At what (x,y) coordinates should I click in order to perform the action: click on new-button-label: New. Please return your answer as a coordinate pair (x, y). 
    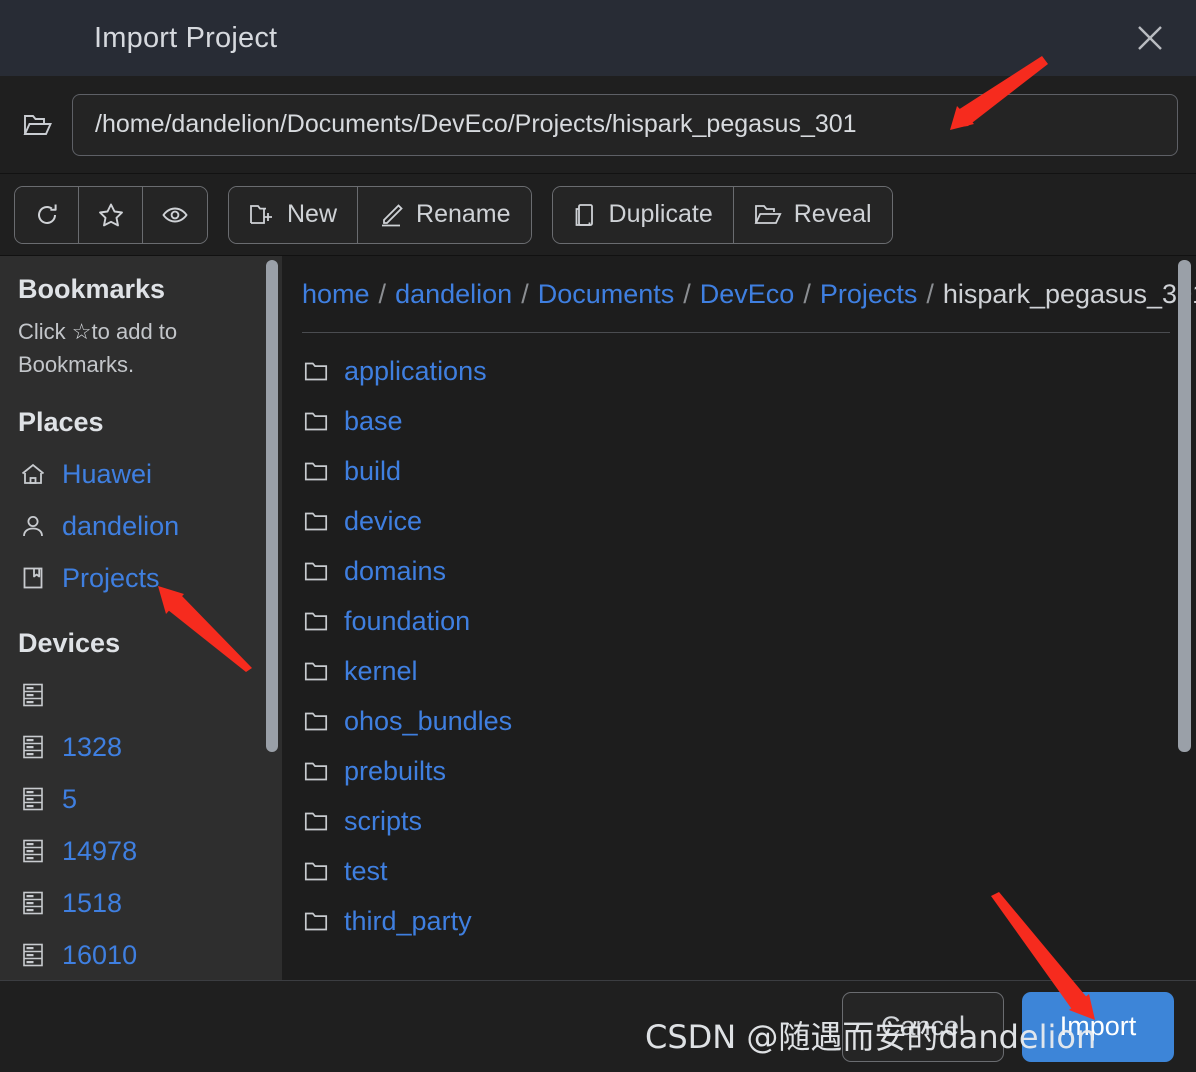
    Looking at the image, I should click on (312, 214).